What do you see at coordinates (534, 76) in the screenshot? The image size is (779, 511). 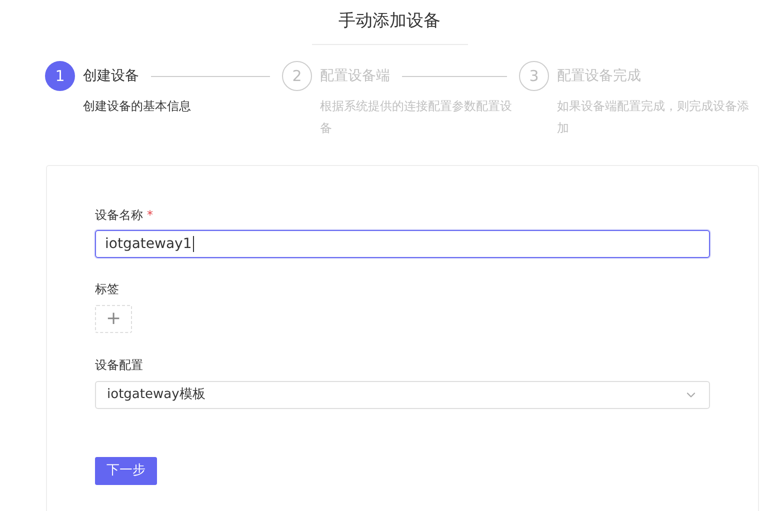 I see `step-number: 3` at bounding box center [534, 76].